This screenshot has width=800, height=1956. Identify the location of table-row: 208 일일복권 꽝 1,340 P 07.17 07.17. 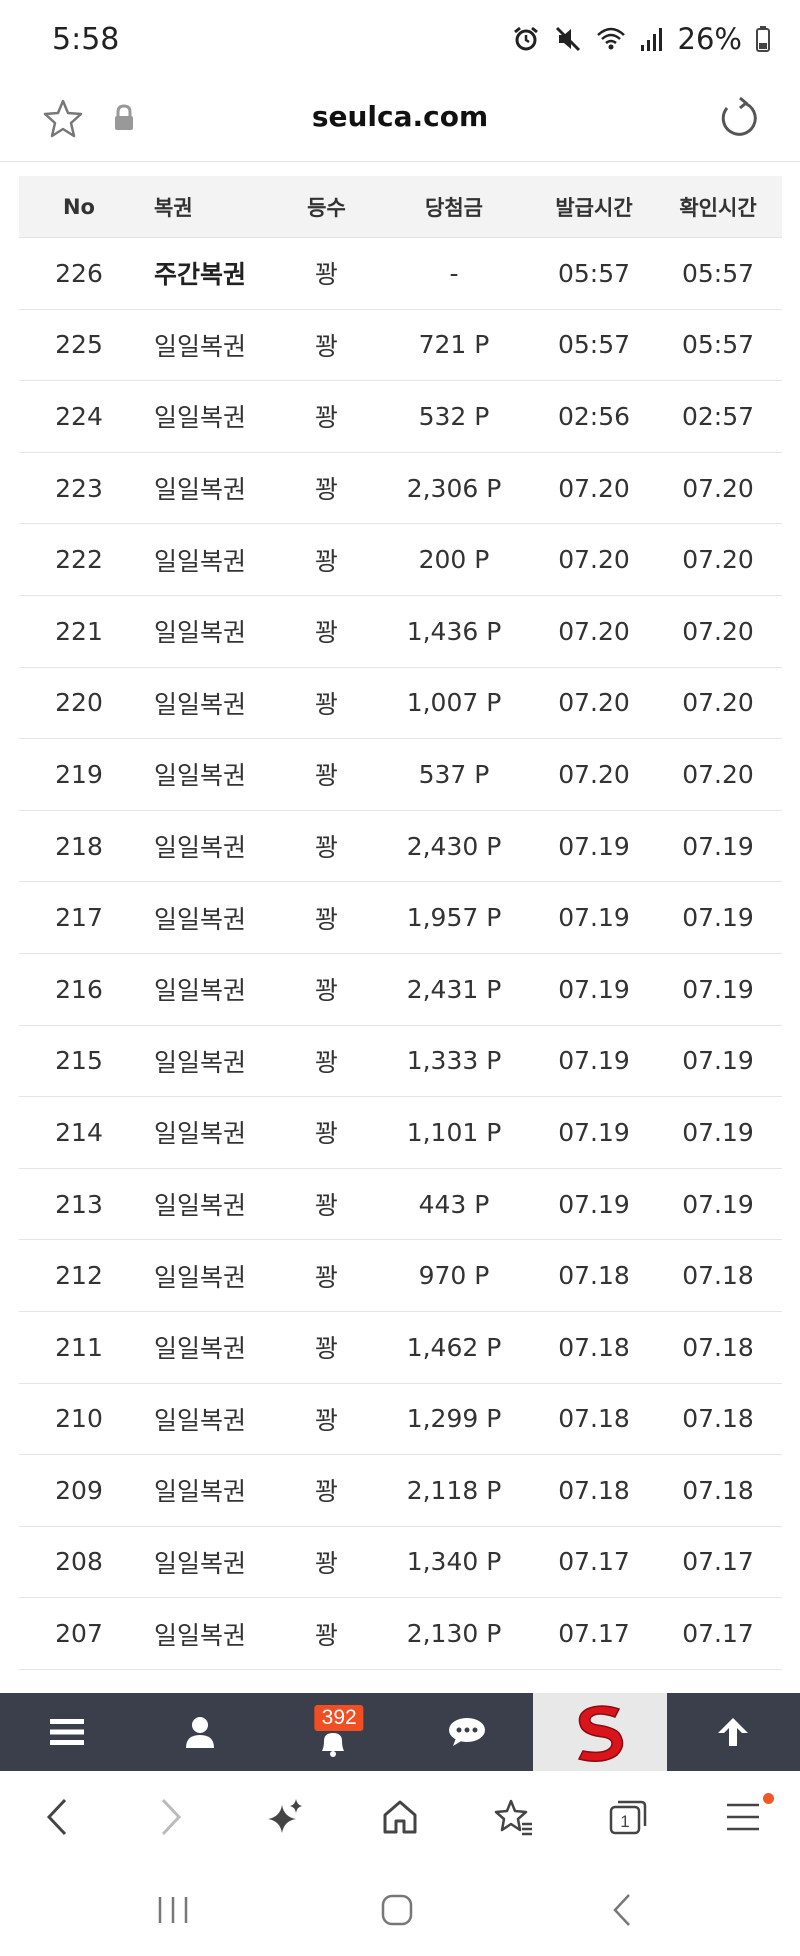
(400, 1563).